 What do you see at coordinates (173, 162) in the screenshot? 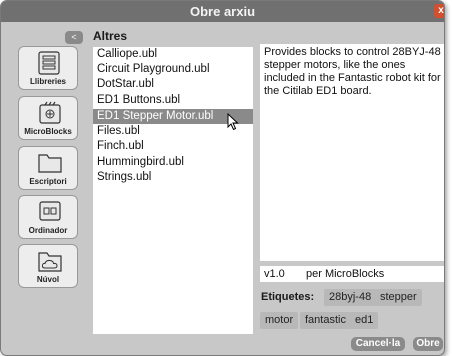
I see `file-list-item: Hummingbird.ubl` at bounding box center [173, 162].